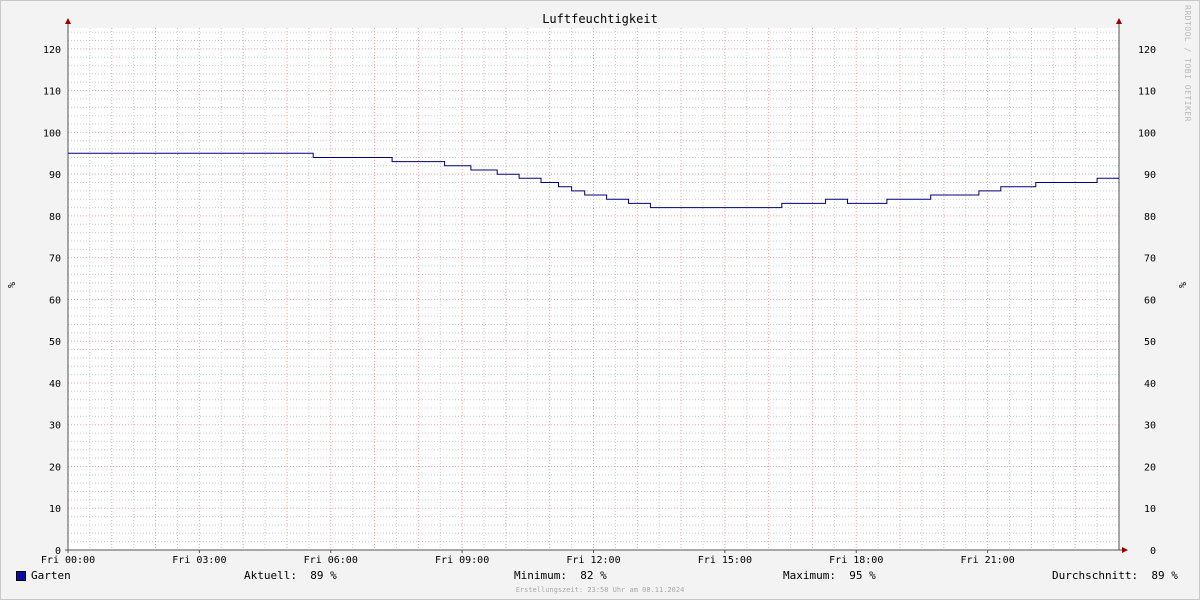  What do you see at coordinates (1150, 342) in the screenshot?
I see `y-tick-label-right: 50` at bounding box center [1150, 342].